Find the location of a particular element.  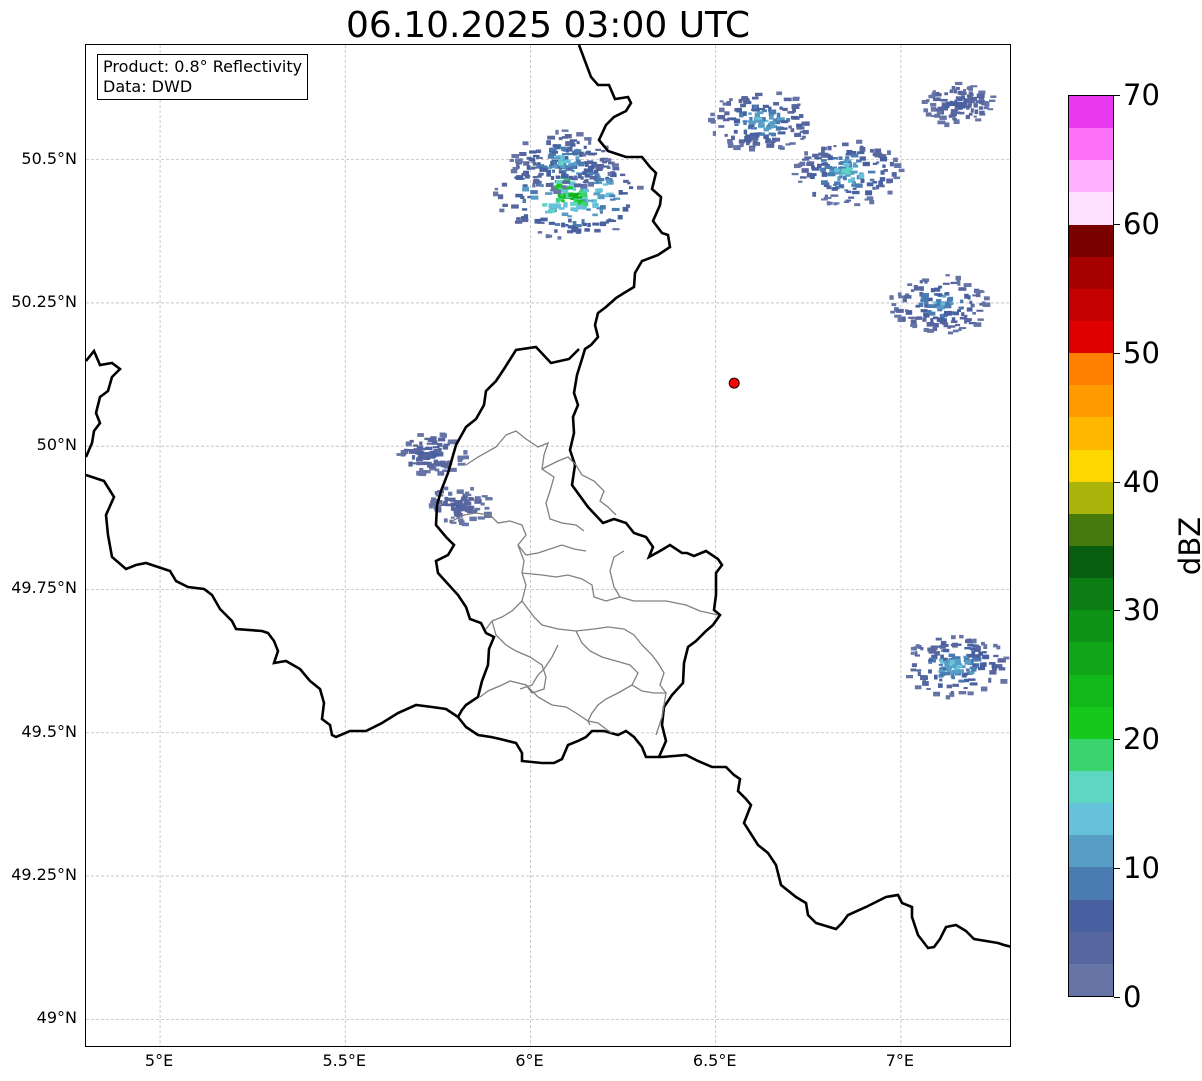

lon-tick-label: 6.5°E is located at coordinates (714, 1060).